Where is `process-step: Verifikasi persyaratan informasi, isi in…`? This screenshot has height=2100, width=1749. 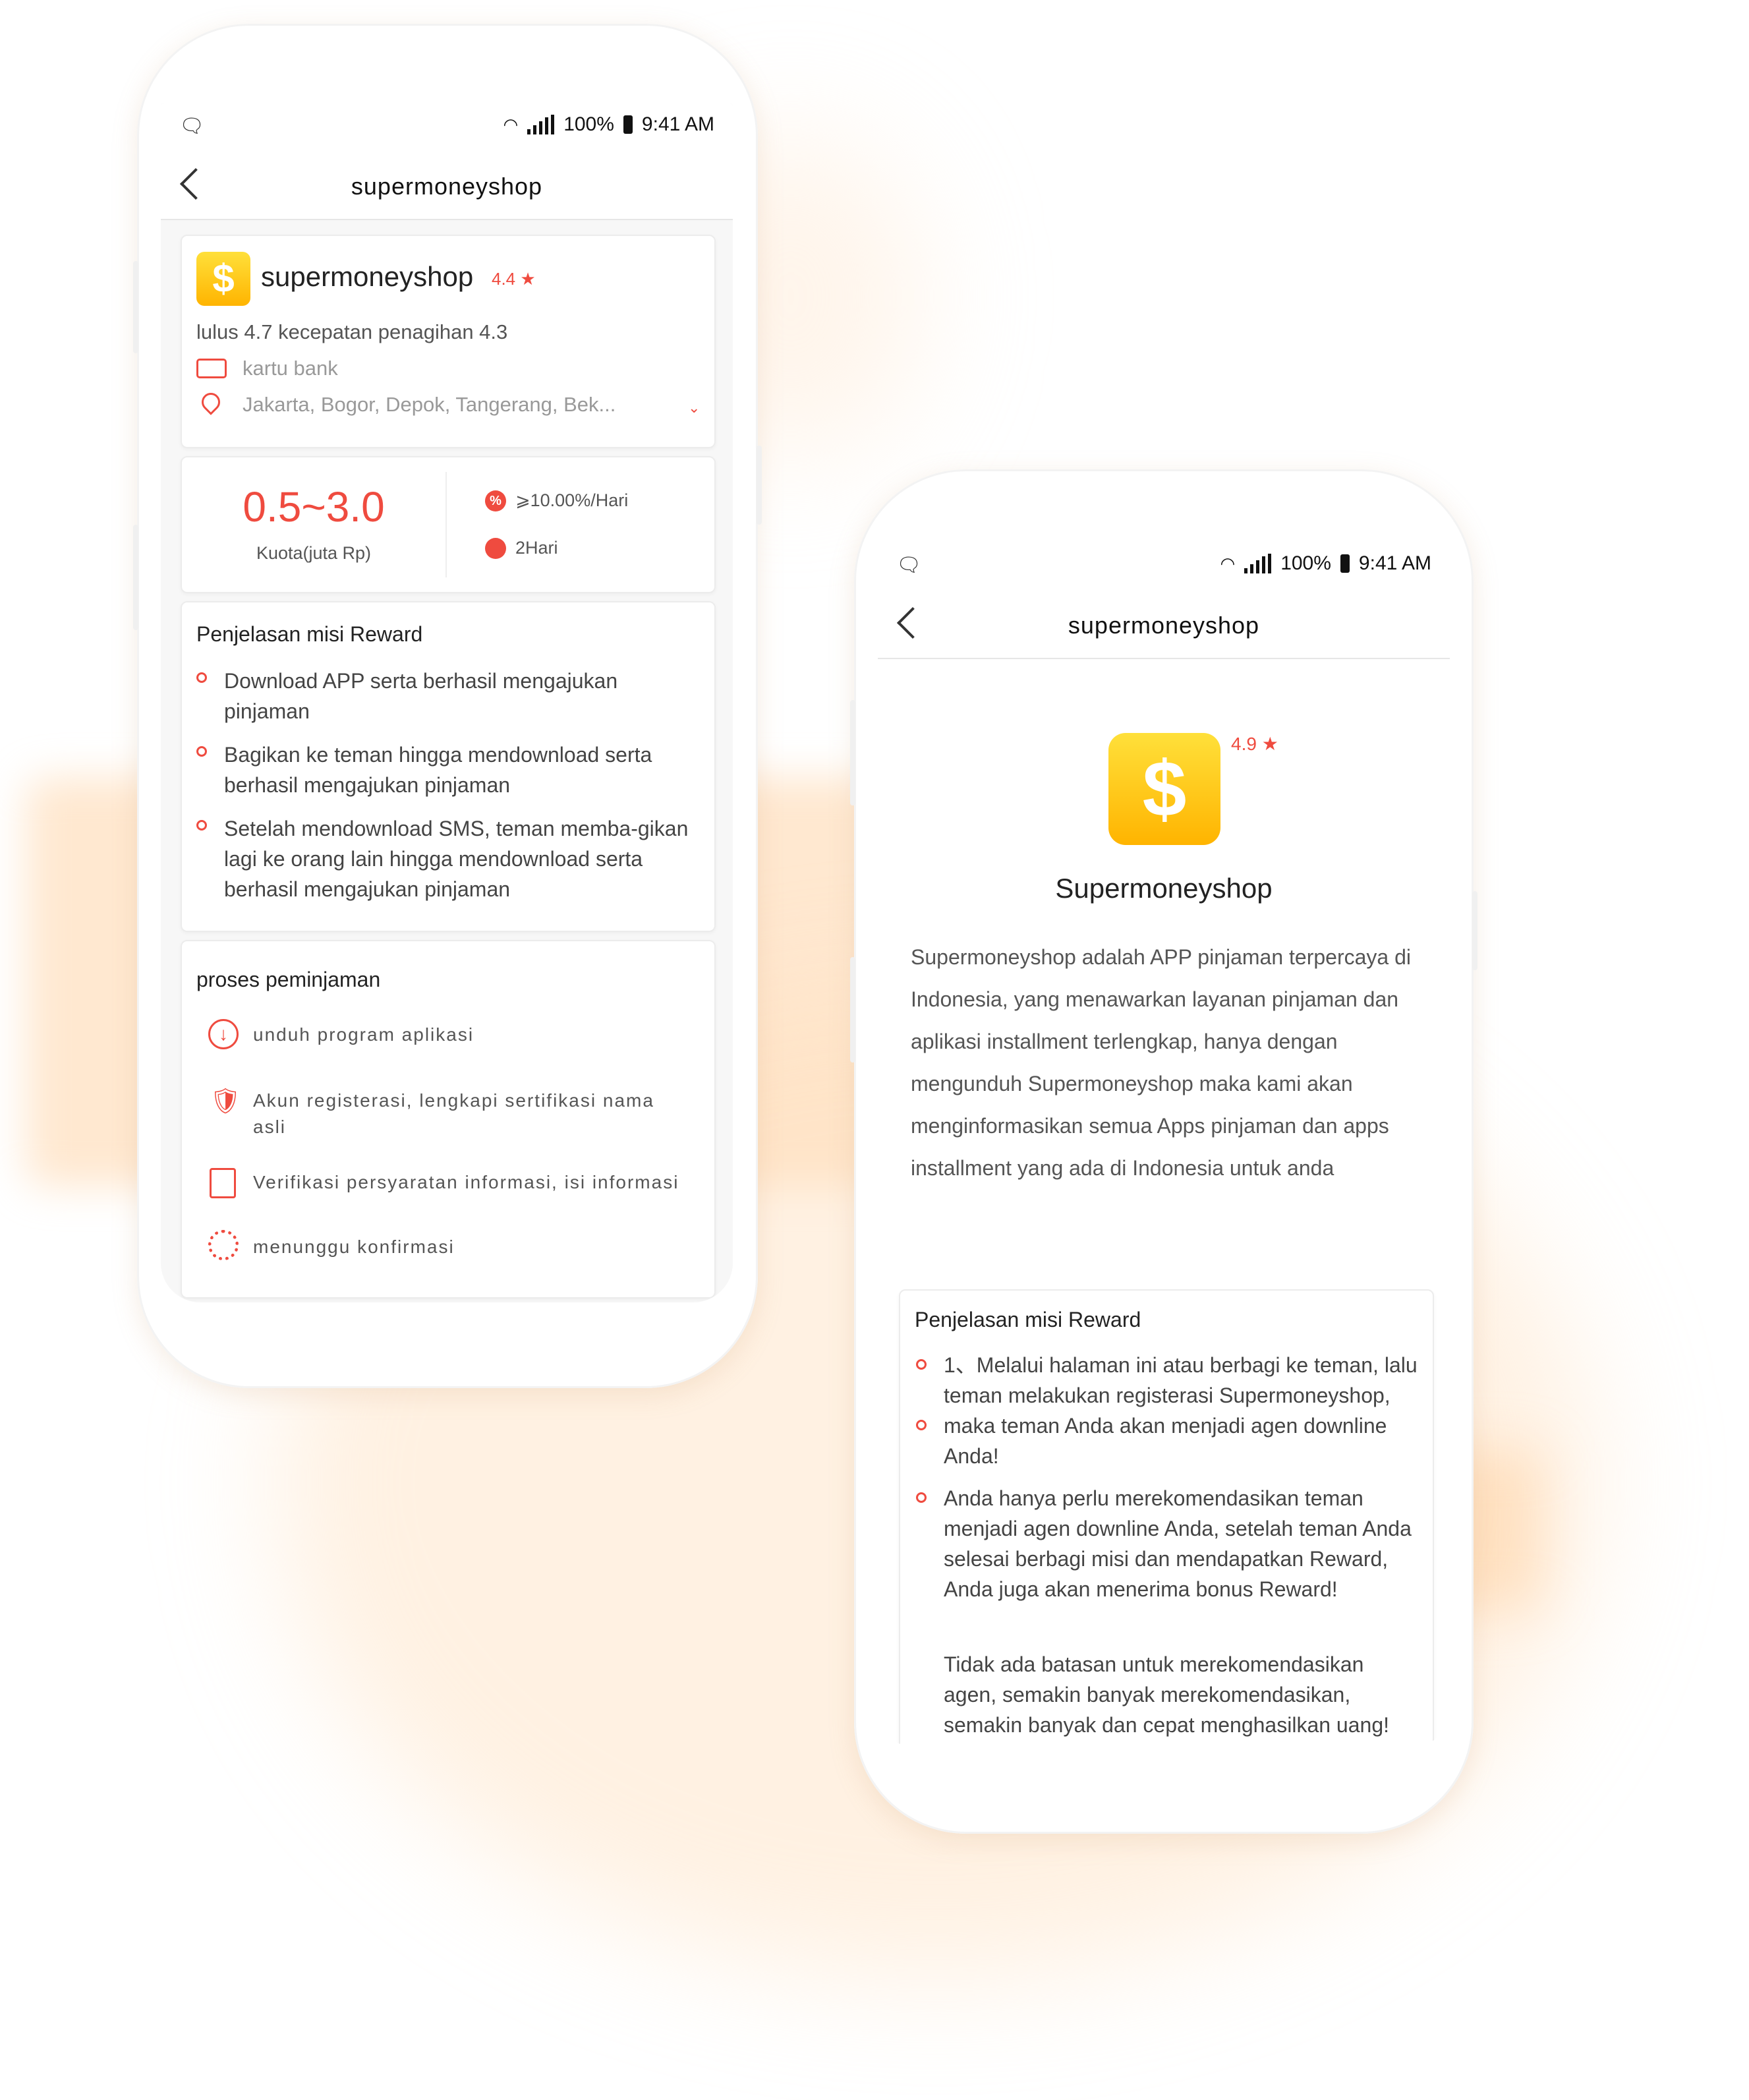
process-step: Verifikasi persyaratan informasi, isi in… is located at coordinates (466, 1182).